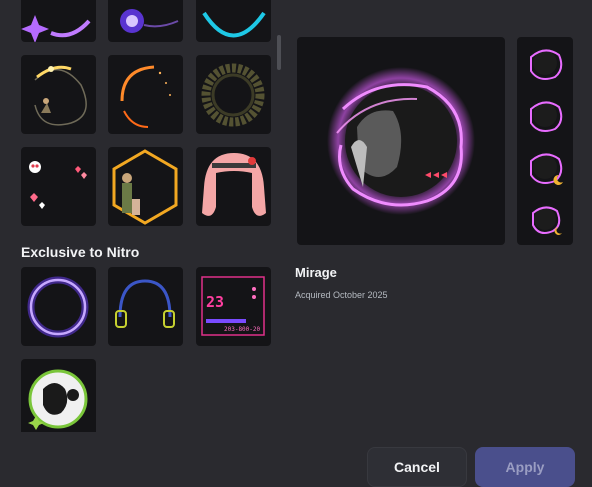  I want to click on headphones-icon, so click(145, 303).